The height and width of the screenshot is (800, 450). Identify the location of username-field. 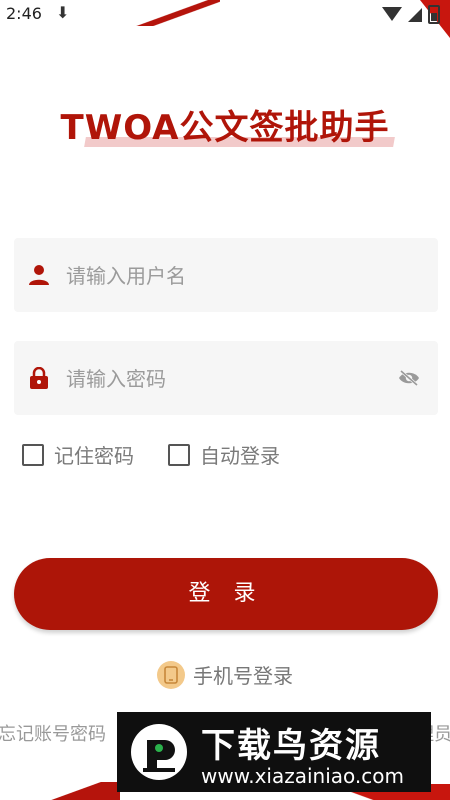
(226, 276).